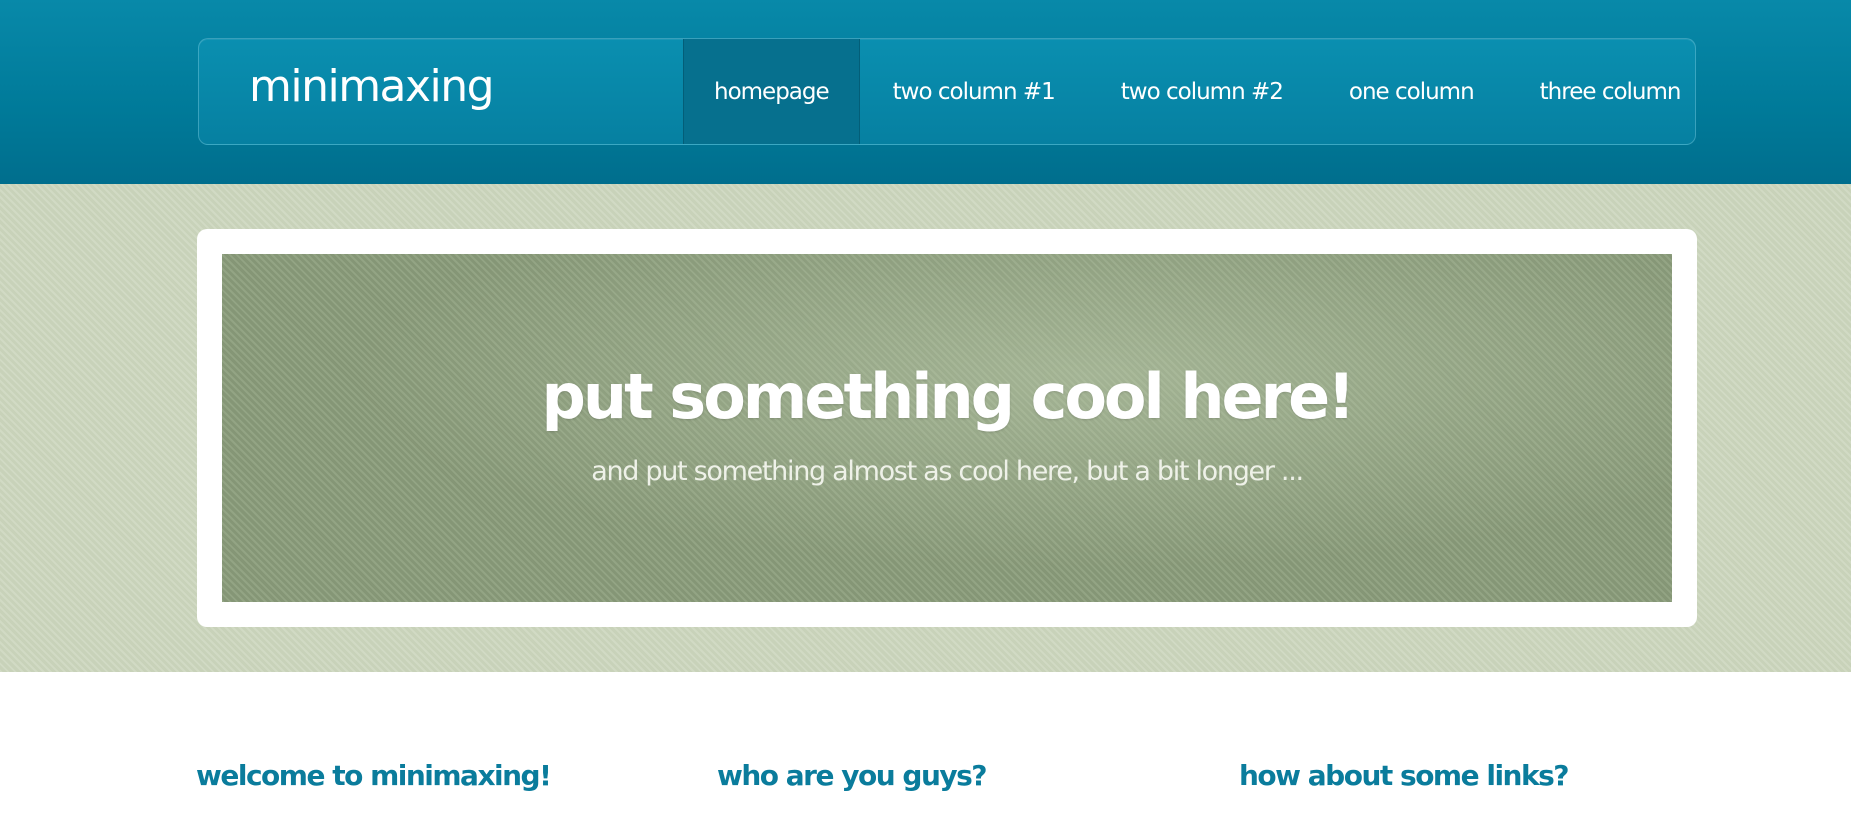  I want to click on column-heading-welcome: welcome to minimaxing!, so click(374, 775).